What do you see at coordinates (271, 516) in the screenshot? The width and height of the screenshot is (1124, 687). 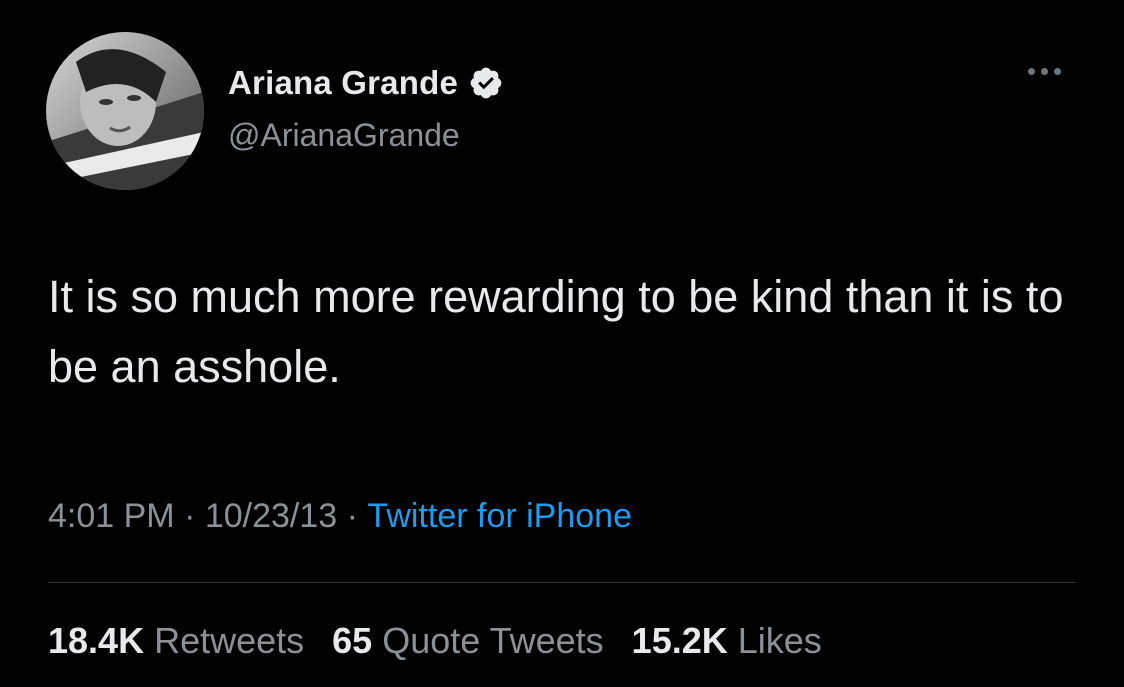 I see `tweet-date: 10/23/13` at bounding box center [271, 516].